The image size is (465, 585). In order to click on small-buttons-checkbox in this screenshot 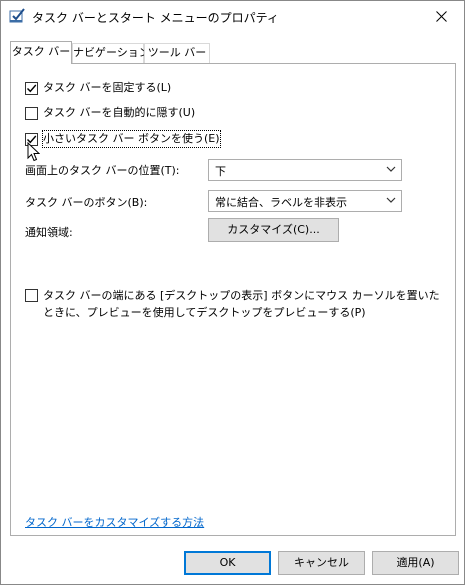, I will do `click(31, 139)`.